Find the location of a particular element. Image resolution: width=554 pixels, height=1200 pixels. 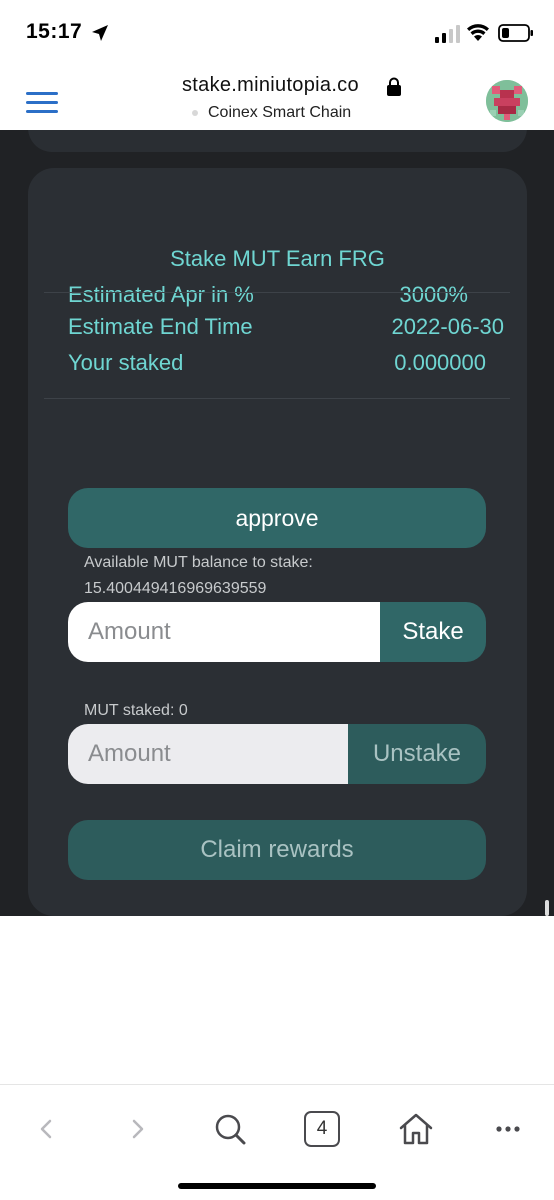

forward-icon is located at coordinates (138, 1129).